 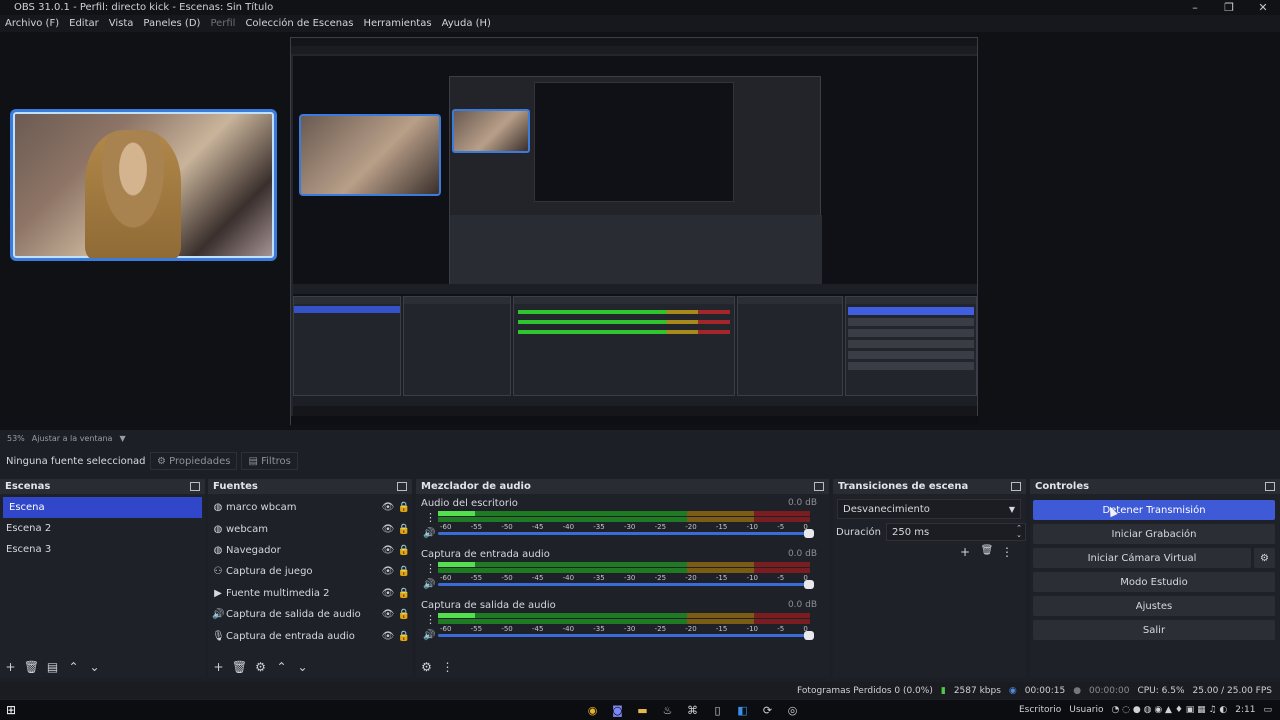 What do you see at coordinates (310, 571) in the screenshot?
I see `source-item: ⚇ Captura de juego 👁 🔒` at bounding box center [310, 571].